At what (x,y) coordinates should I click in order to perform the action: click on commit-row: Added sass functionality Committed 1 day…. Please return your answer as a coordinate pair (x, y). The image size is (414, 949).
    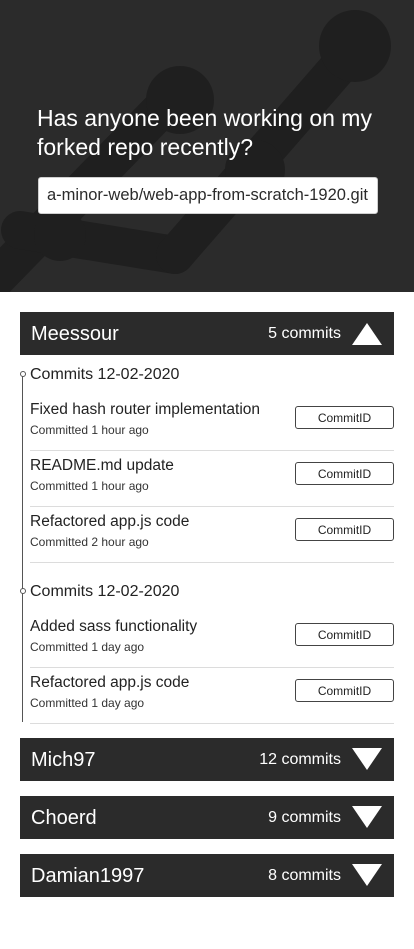
    Looking at the image, I should click on (212, 640).